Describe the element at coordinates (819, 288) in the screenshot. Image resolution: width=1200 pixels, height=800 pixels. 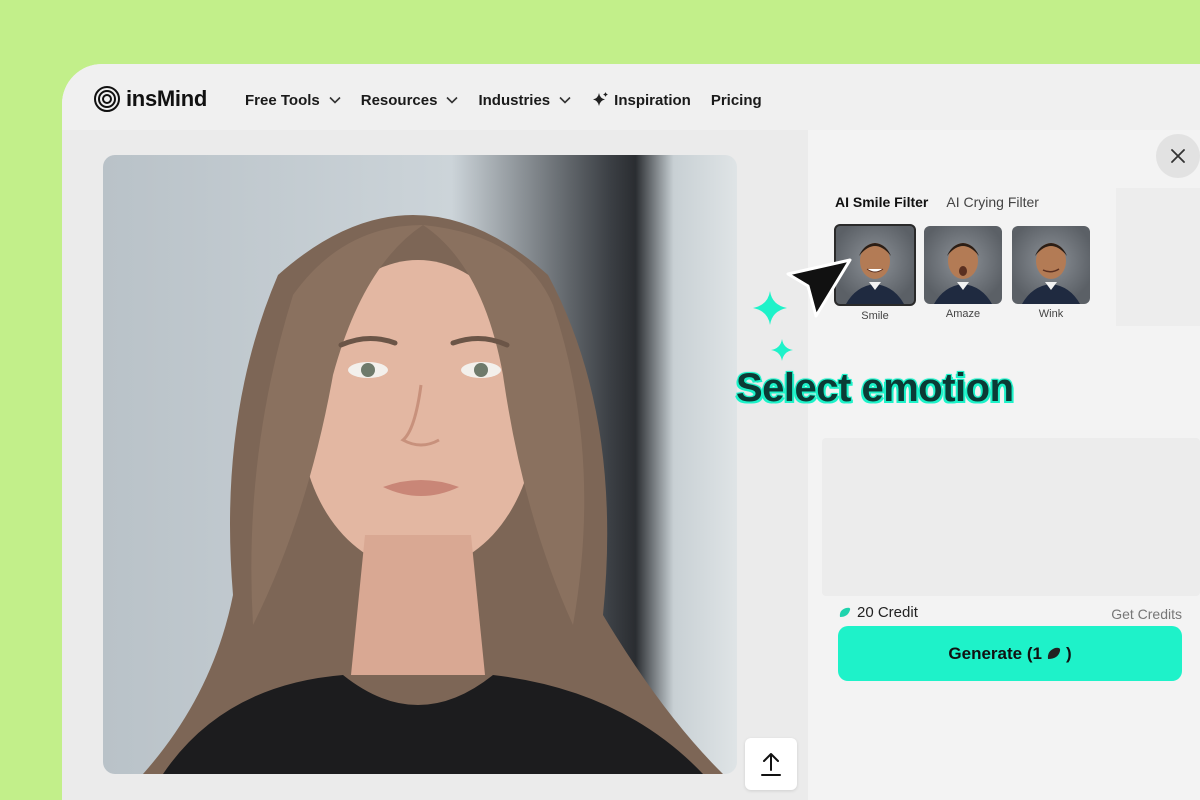
I see `cursor-arrow-icon` at that location.